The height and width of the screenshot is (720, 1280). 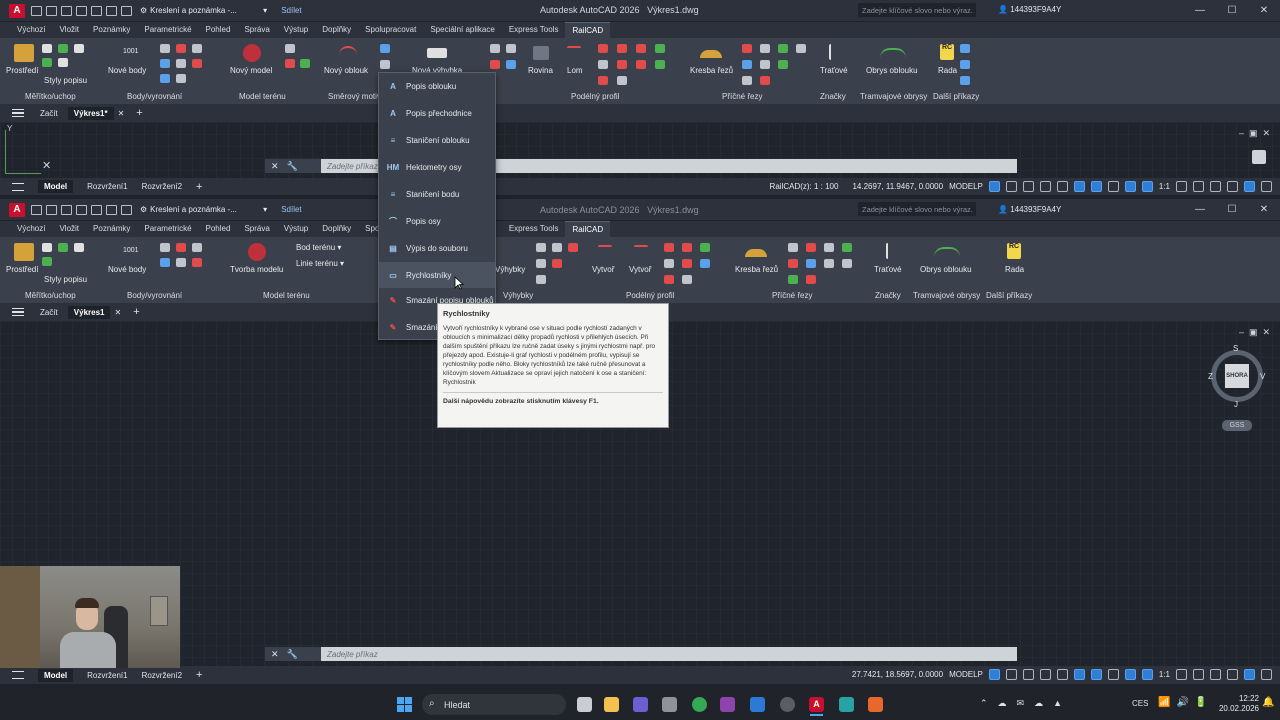 What do you see at coordinates (111, 30) in the screenshot?
I see `tab-poznamky: Poznámky` at bounding box center [111, 30].